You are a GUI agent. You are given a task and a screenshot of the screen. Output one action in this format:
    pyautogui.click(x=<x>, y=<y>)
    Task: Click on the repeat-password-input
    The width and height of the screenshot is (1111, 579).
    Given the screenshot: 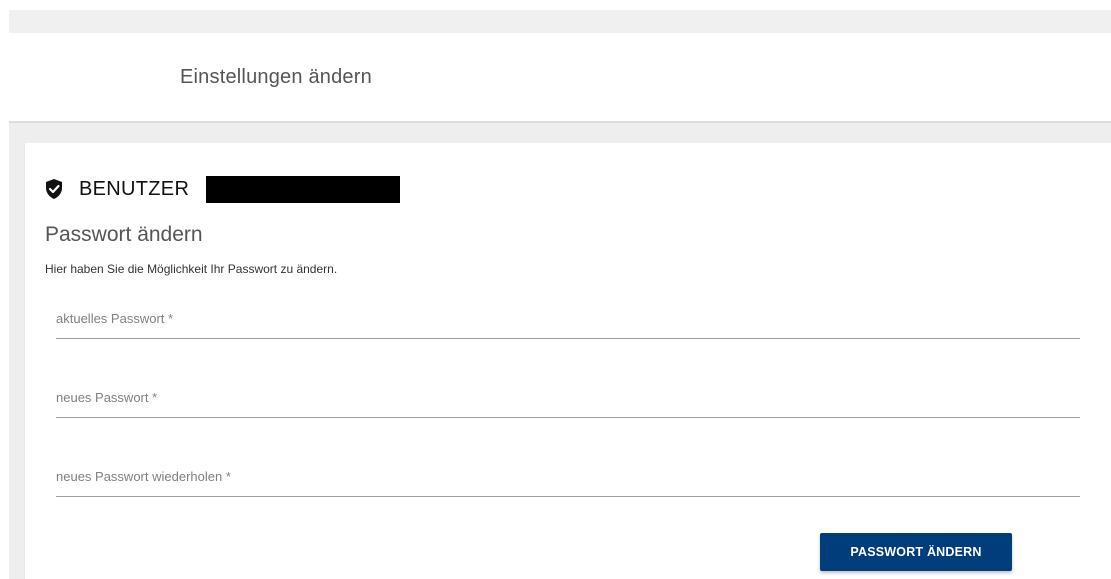 What is the action you would take?
    pyautogui.click(x=568, y=476)
    